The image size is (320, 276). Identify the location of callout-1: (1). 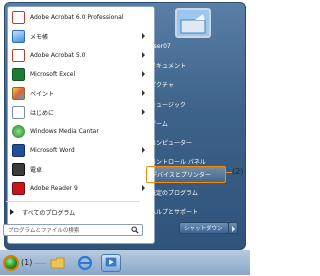
(27, 262).